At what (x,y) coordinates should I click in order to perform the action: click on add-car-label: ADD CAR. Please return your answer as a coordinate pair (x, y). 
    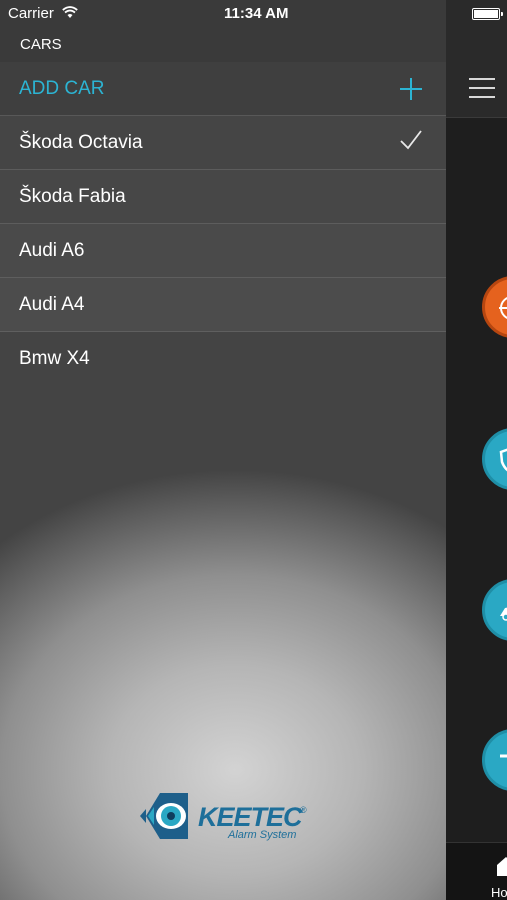
    Looking at the image, I should click on (62, 88).